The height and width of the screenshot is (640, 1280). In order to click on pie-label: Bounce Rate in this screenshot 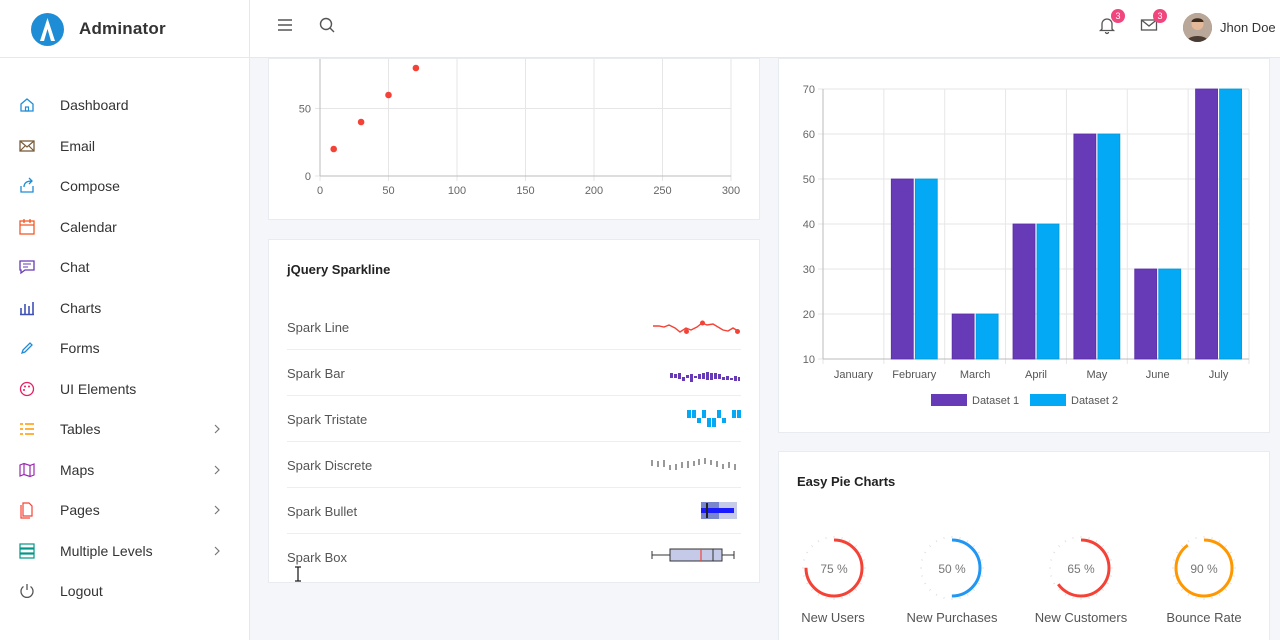, I will do `click(1204, 617)`.